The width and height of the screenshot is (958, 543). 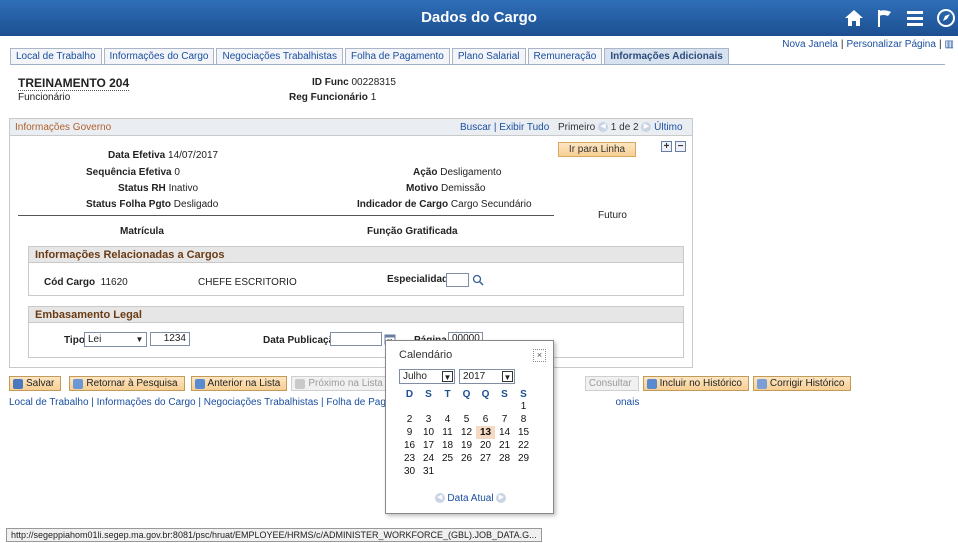 What do you see at coordinates (576, 127) in the screenshot?
I see `first-link: Primeiro` at bounding box center [576, 127].